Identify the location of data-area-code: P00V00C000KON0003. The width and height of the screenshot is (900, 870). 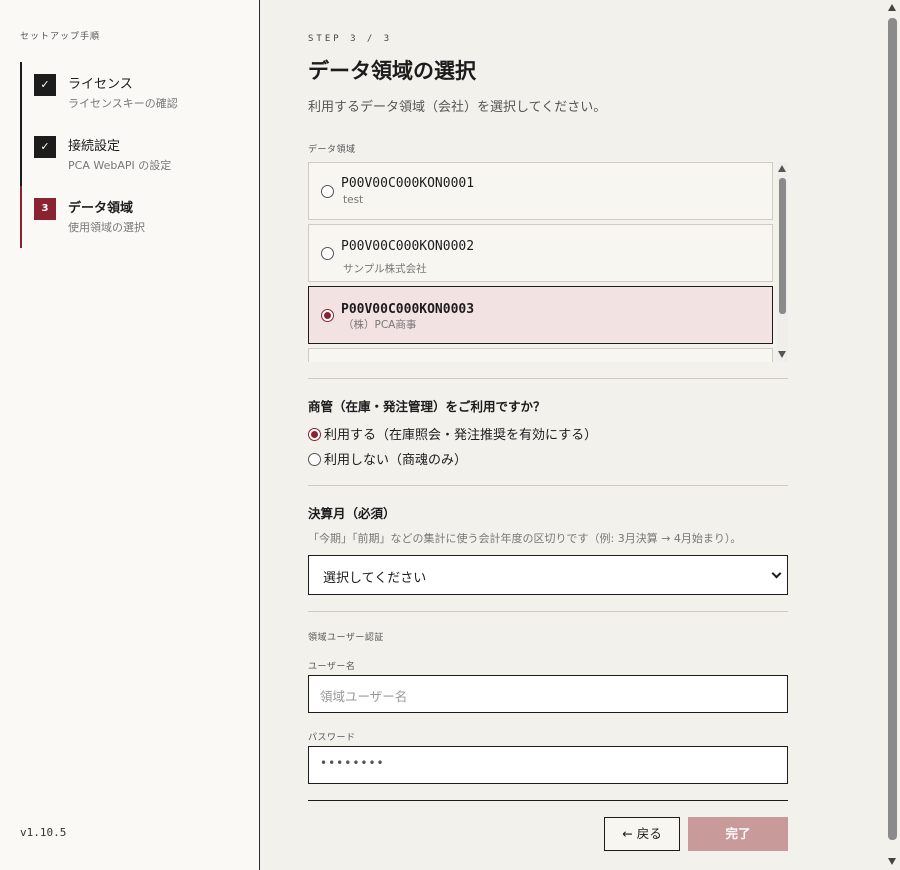
(408, 309).